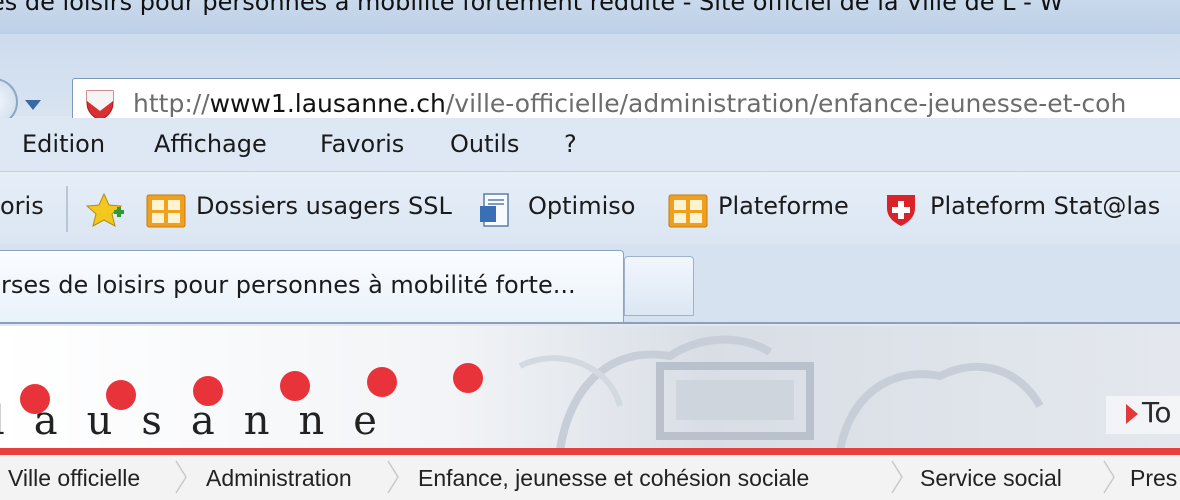 This screenshot has width=1180, height=500. What do you see at coordinates (100, 105) in the screenshot?
I see `site-favicon-icon` at bounding box center [100, 105].